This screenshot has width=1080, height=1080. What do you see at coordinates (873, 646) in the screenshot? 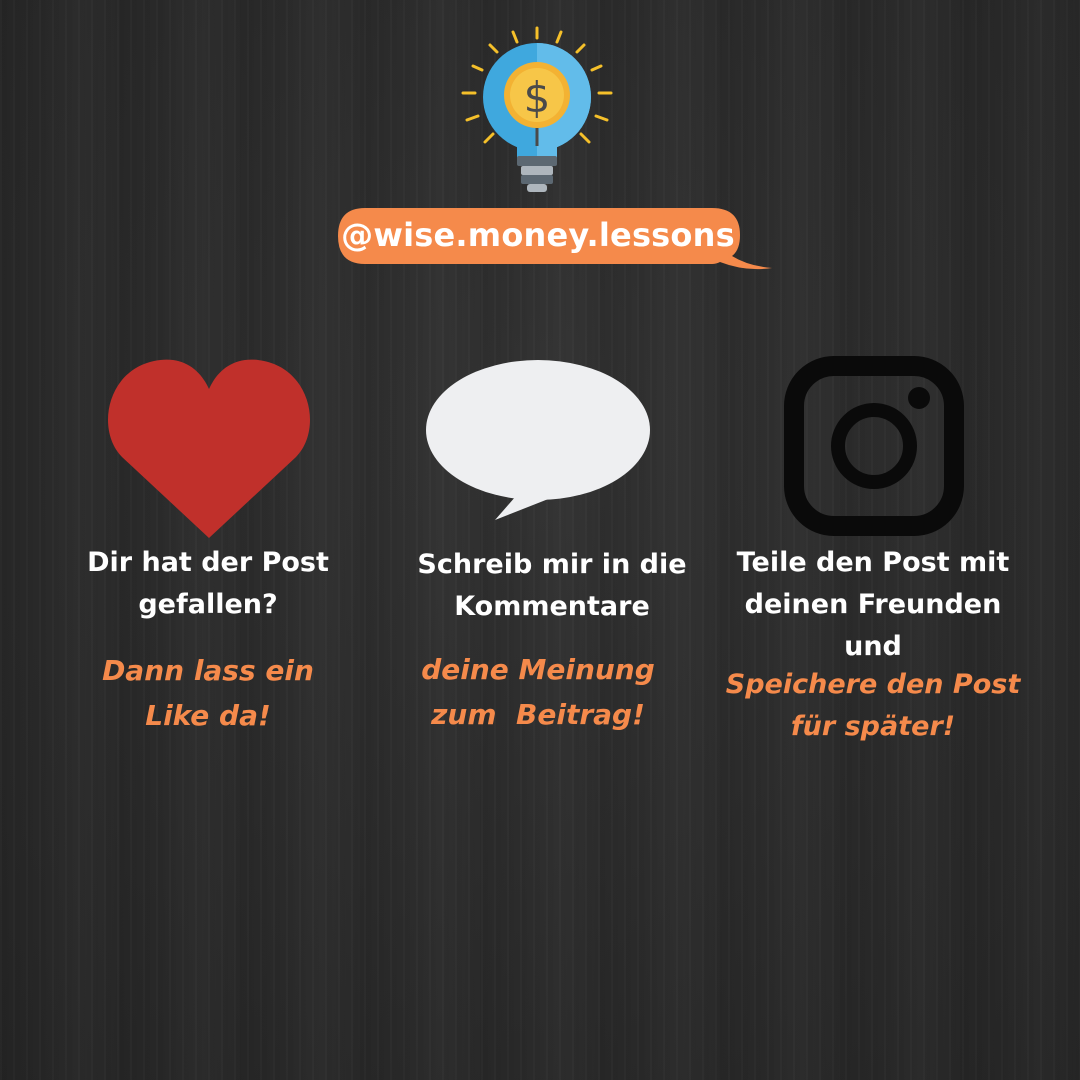
I see `share-prompt-line3: und` at bounding box center [873, 646].